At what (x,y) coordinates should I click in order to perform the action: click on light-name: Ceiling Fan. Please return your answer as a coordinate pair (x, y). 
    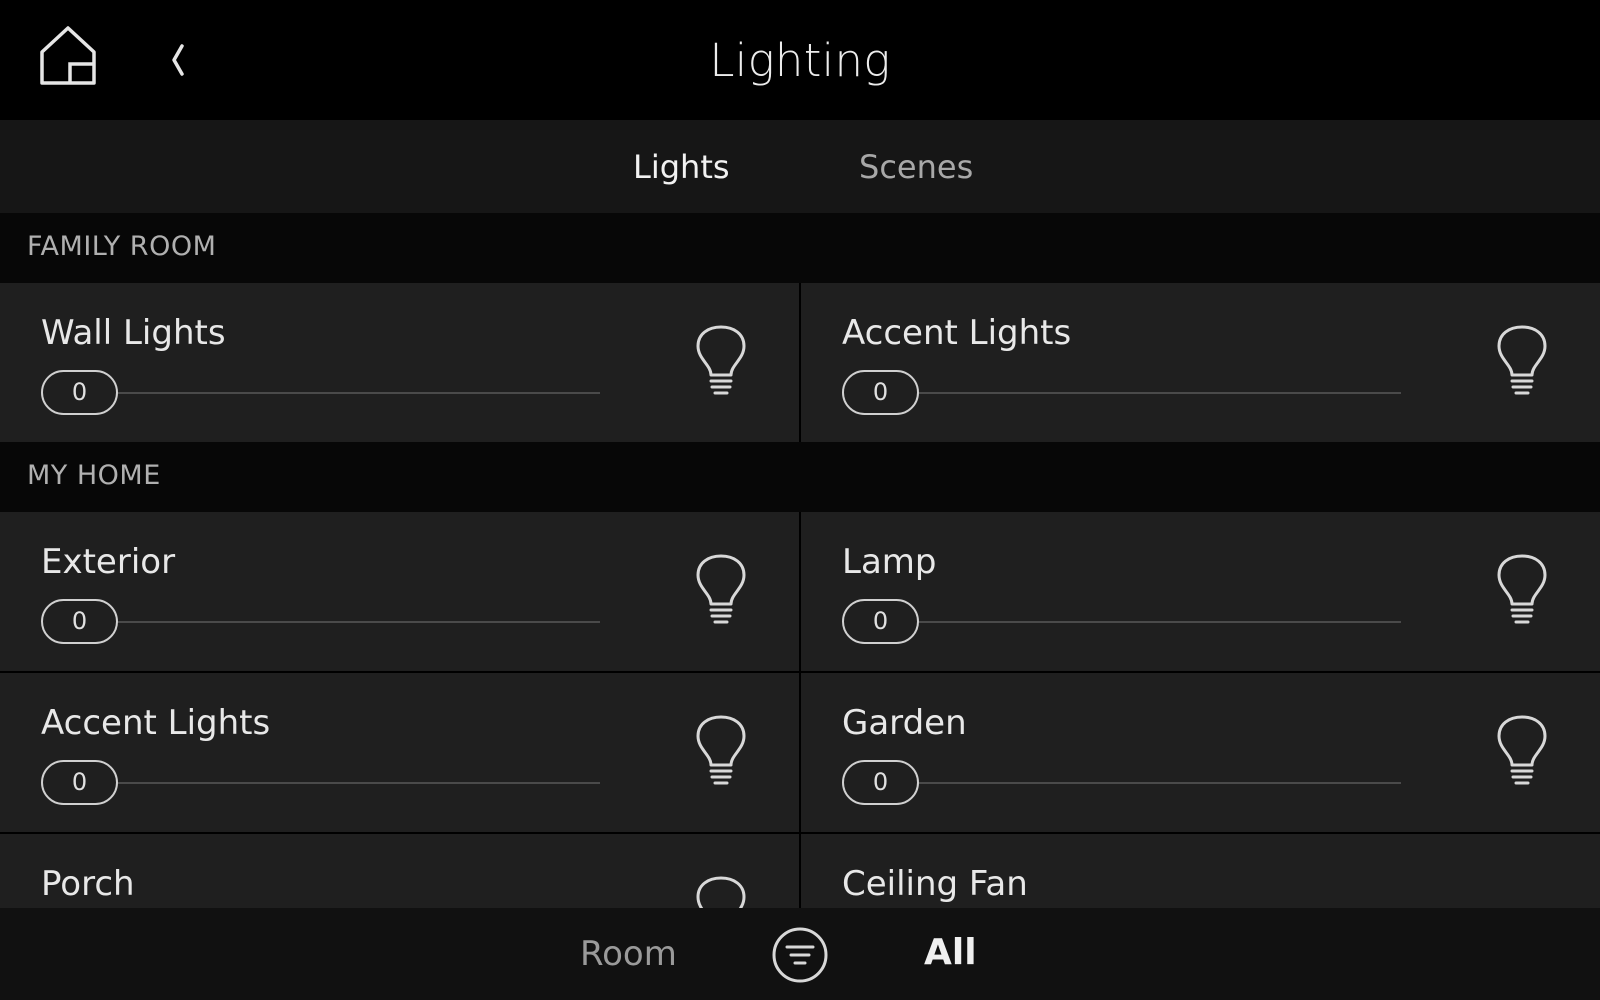
    Looking at the image, I should click on (935, 884).